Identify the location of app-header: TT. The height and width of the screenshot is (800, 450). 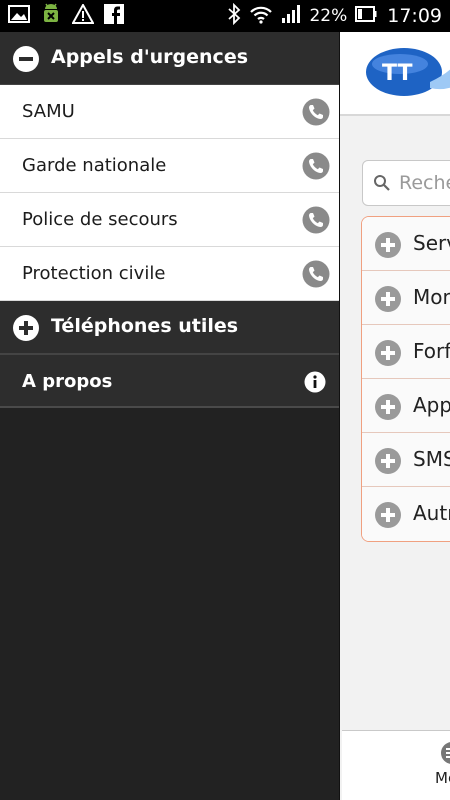
(395, 74).